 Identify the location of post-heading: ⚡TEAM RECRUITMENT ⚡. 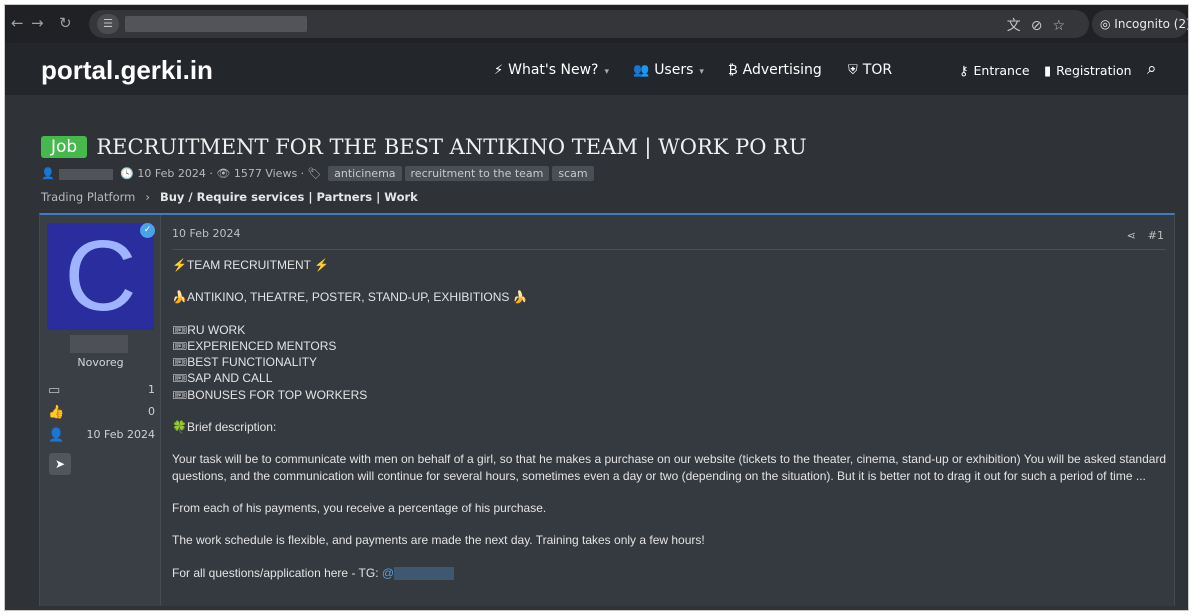
(250, 265).